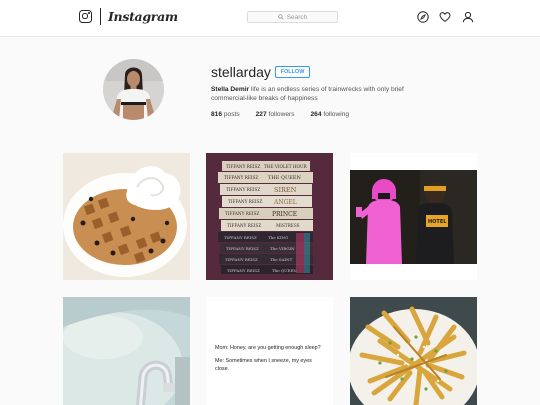  Describe the element at coordinates (285, 202) in the screenshot. I see `book-spine-4-title: ANGEL` at that location.